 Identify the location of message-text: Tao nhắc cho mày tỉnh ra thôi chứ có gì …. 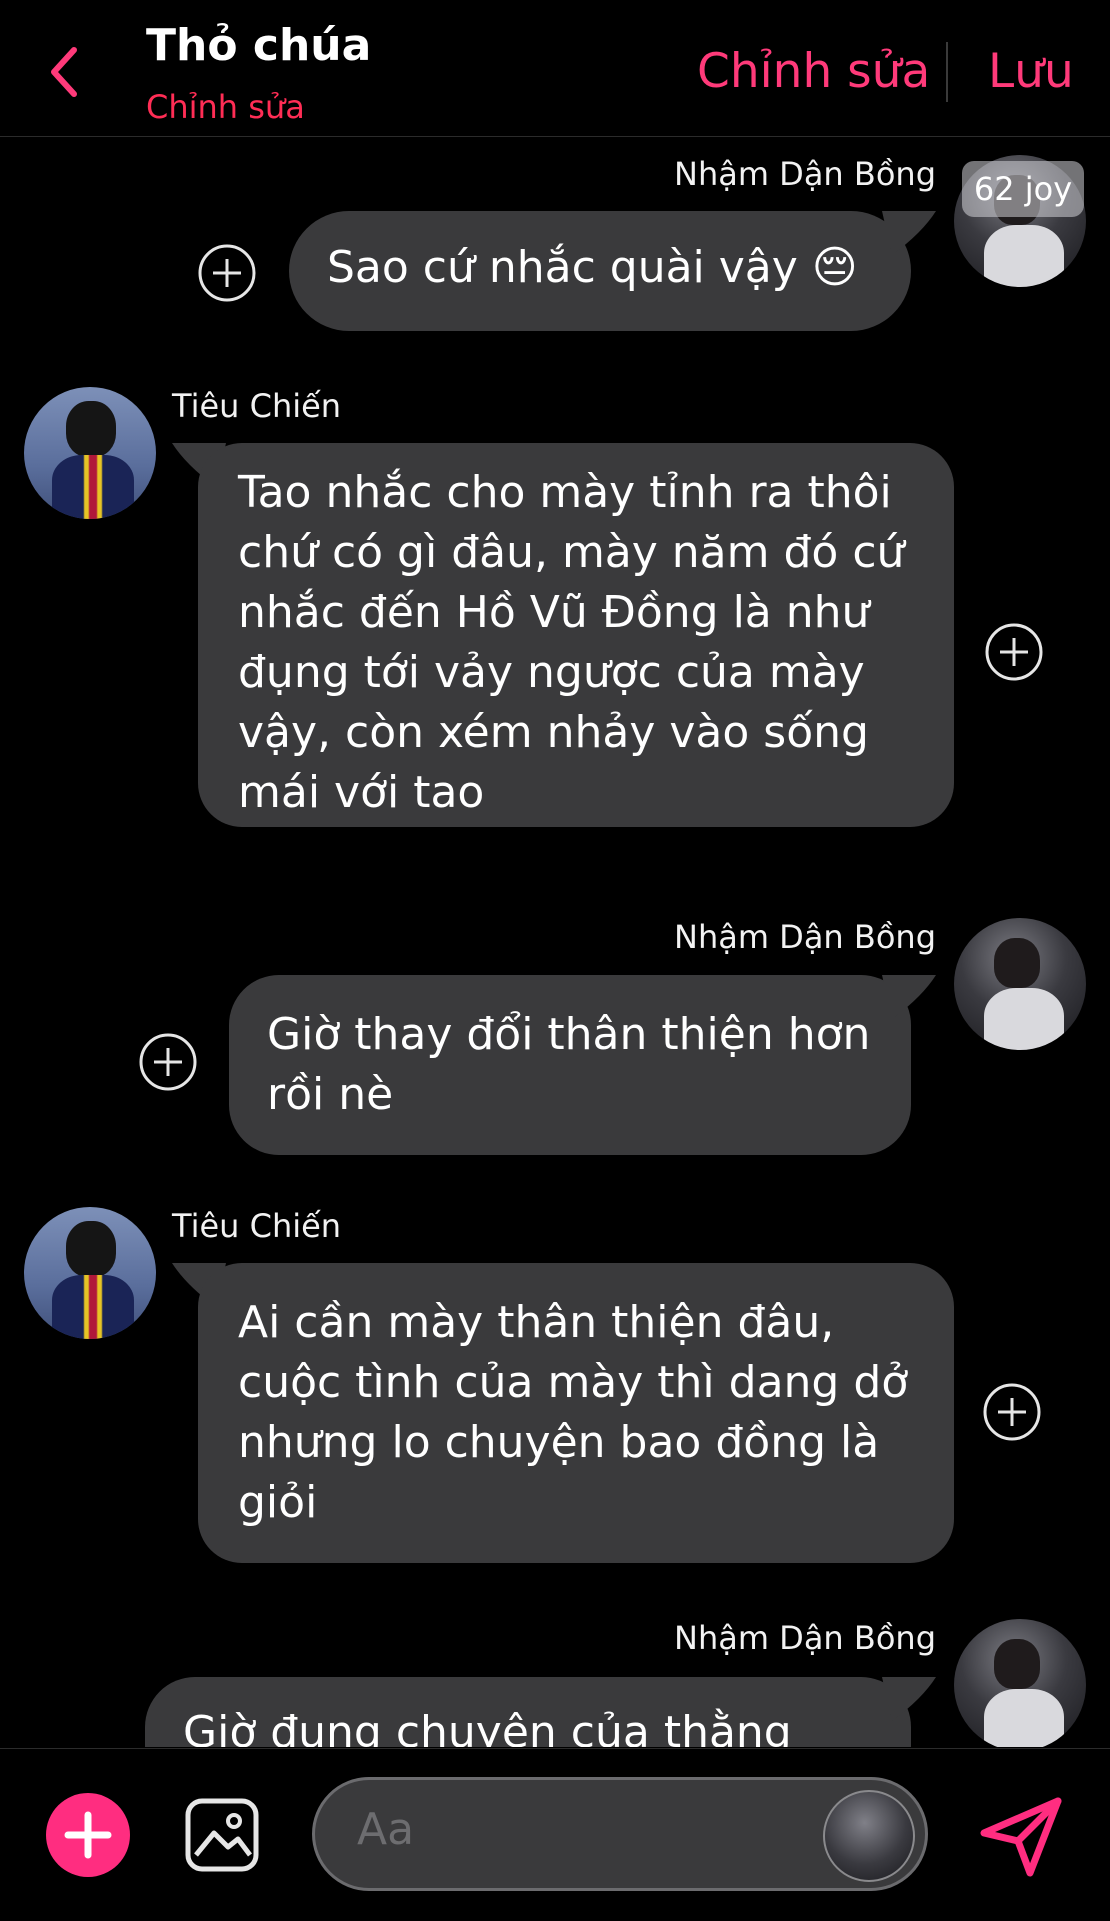
(571, 642).